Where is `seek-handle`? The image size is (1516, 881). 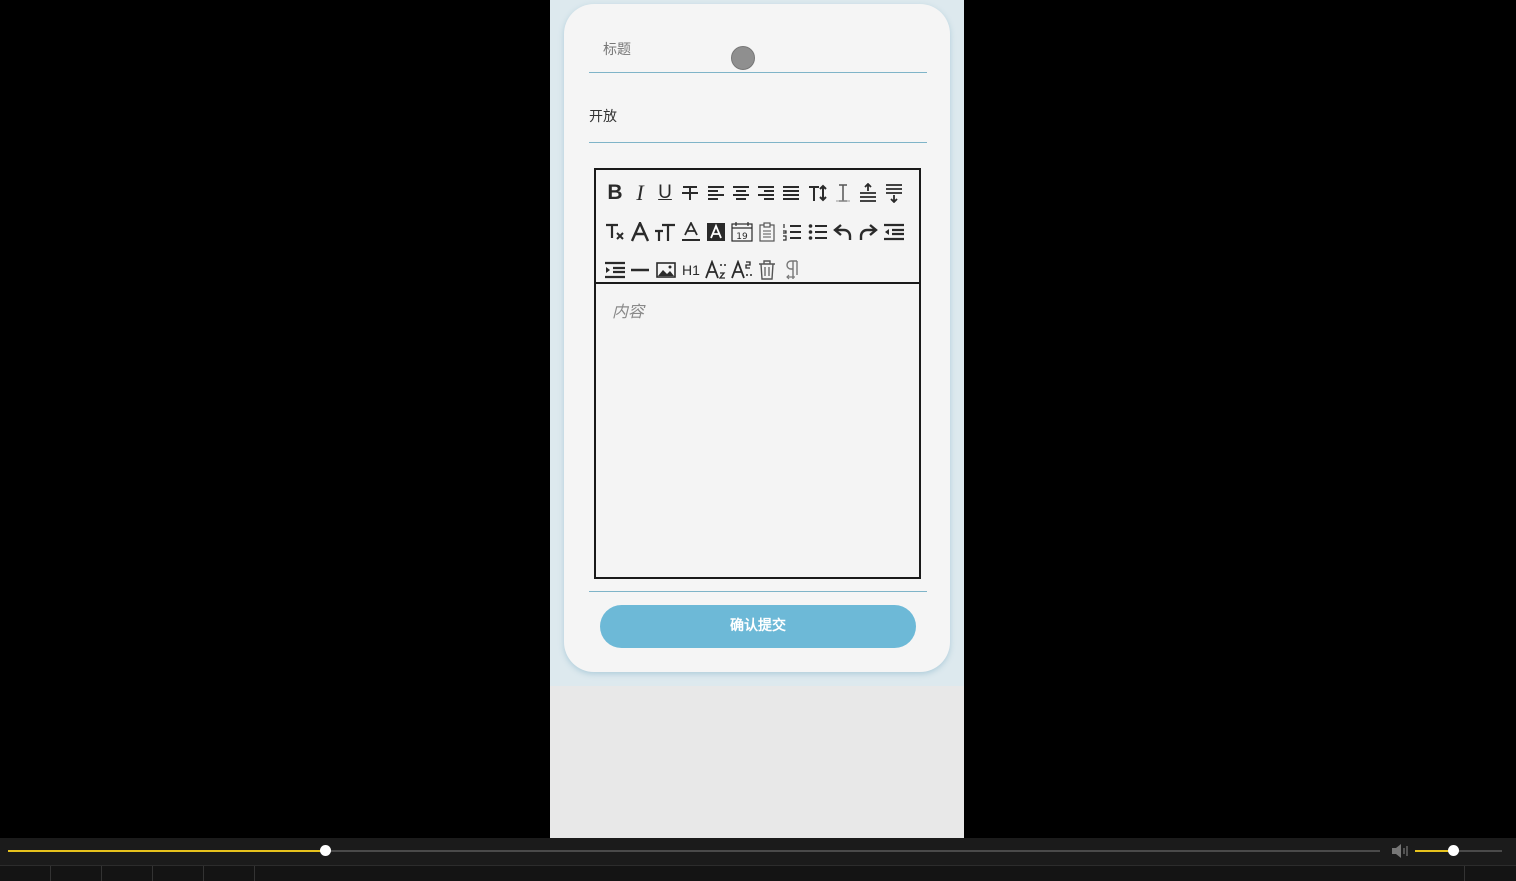 seek-handle is located at coordinates (325, 850).